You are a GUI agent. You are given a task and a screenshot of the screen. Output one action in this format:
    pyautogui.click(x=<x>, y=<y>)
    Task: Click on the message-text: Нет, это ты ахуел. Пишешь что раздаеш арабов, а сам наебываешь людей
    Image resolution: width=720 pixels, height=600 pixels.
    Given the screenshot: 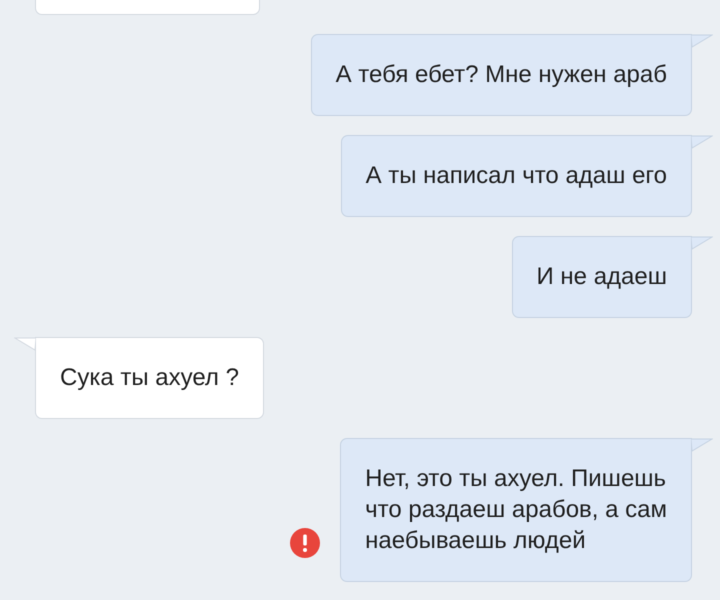 What is the action you would take?
    pyautogui.click(x=516, y=509)
    